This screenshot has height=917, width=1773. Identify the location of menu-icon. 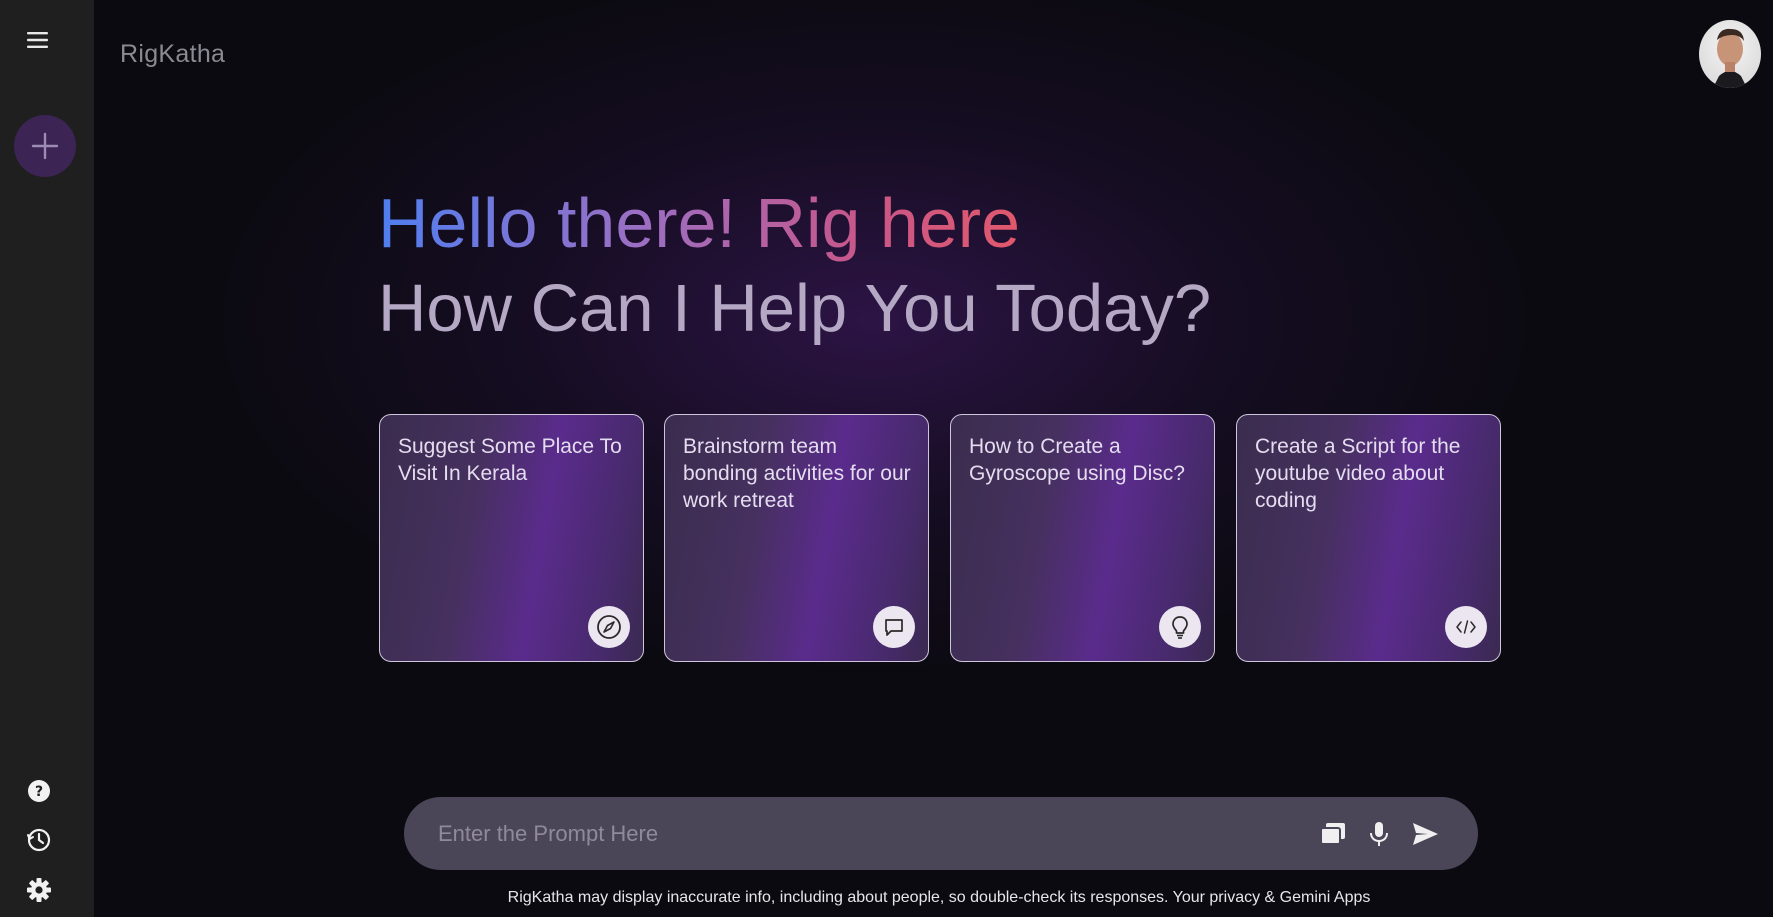
(39, 40).